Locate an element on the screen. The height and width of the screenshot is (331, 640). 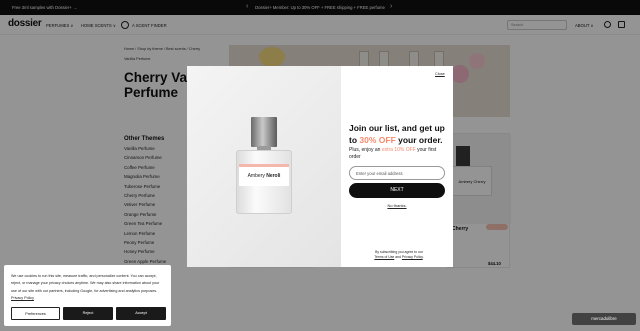
perfume-bottle-image: Ambery Neroli is located at coordinates (264, 166).